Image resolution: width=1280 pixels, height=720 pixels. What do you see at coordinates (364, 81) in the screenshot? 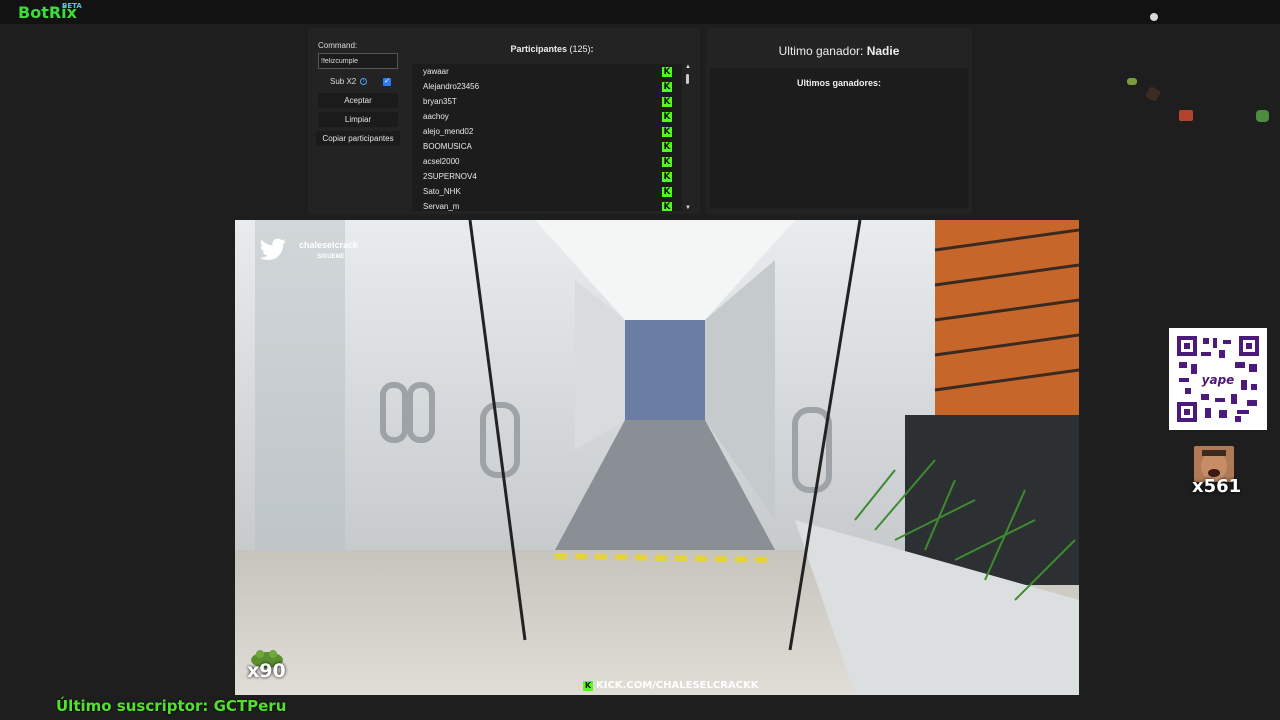
I see `info-icon: i` at bounding box center [364, 81].